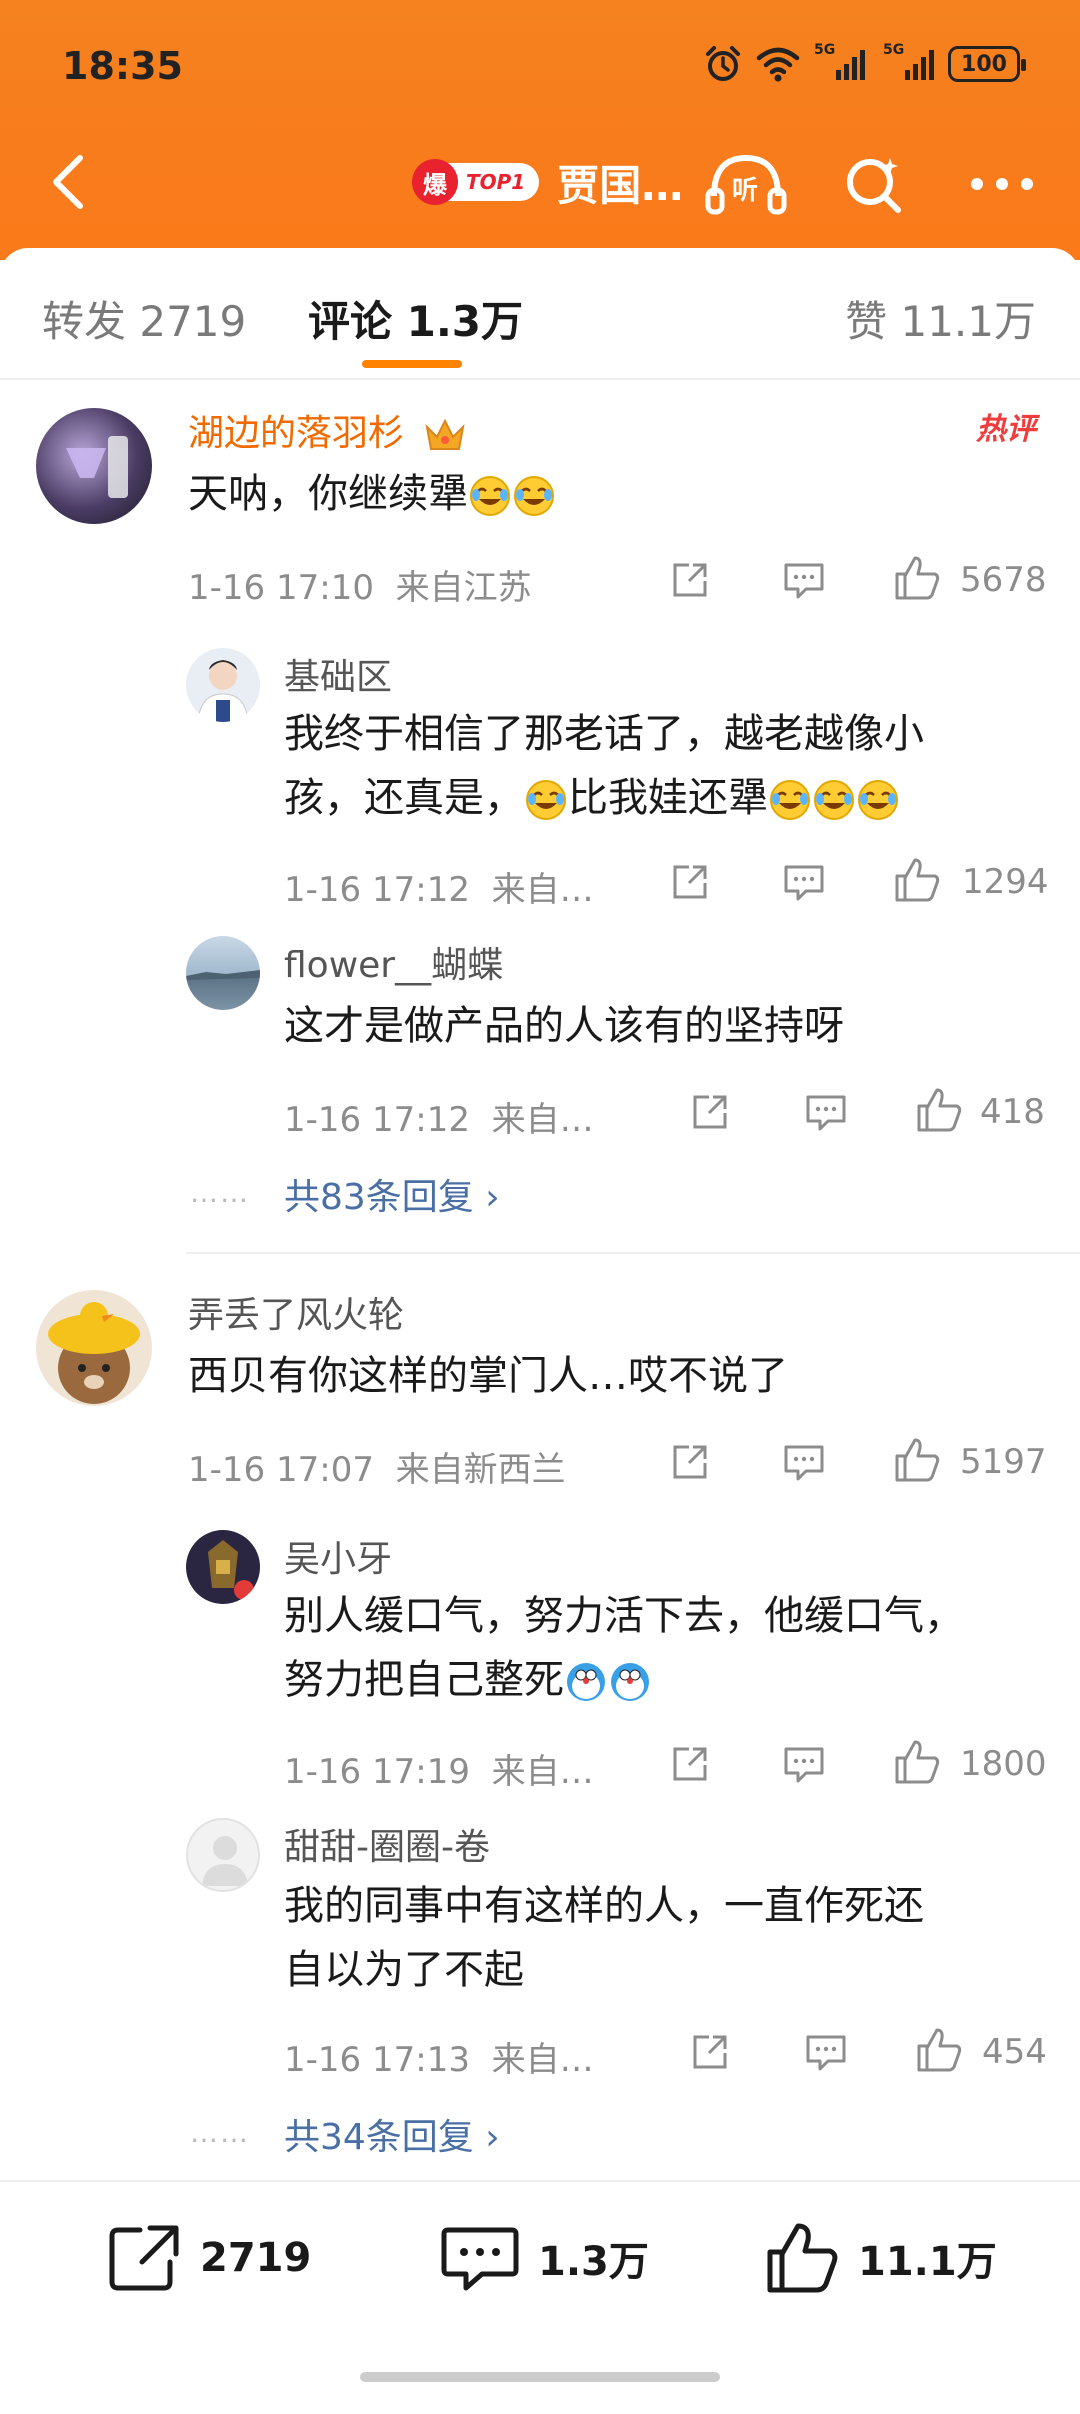 This screenshot has height=2414, width=1080. Describe the element at coordinates (865, 63) in the screenshot. I see `status-icons: 5G 5G 100` at that location.